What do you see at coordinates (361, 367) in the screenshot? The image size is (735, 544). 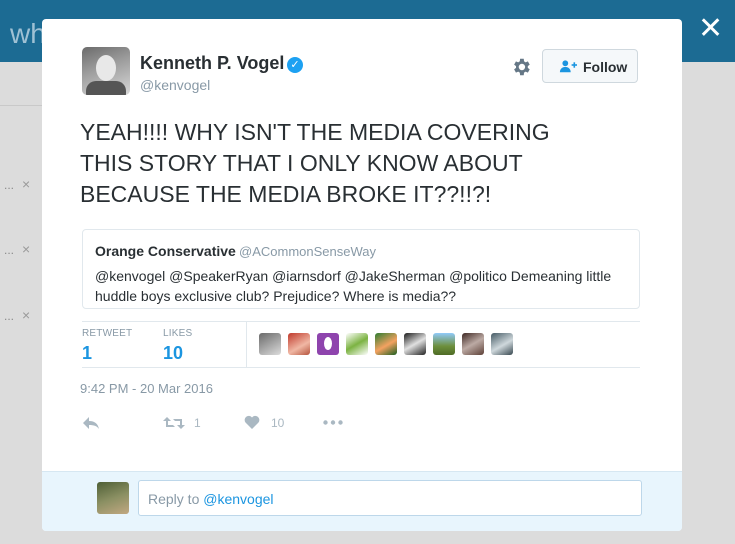 I see `stats-divider-bottom` at bounding box center [361, 367].